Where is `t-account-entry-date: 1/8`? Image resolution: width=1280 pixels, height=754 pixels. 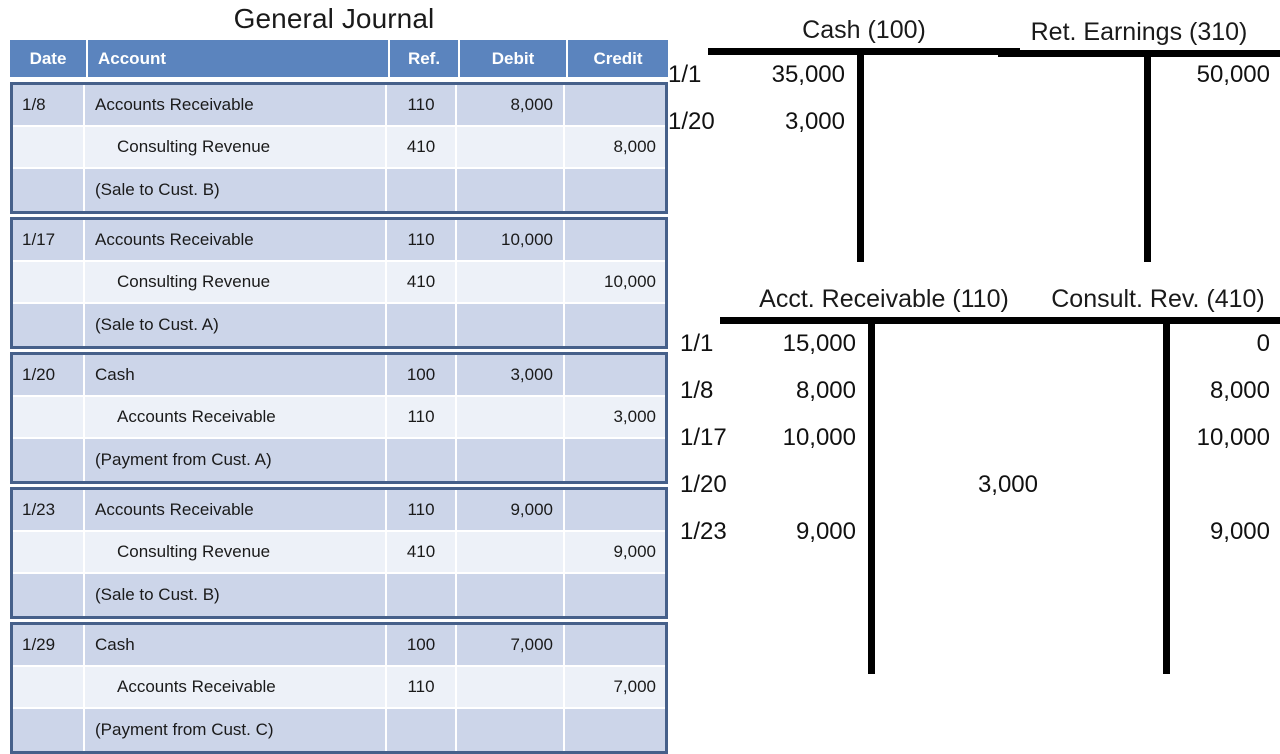 t-account-entry-date: 1/8 is located at coordinates (697, 390).